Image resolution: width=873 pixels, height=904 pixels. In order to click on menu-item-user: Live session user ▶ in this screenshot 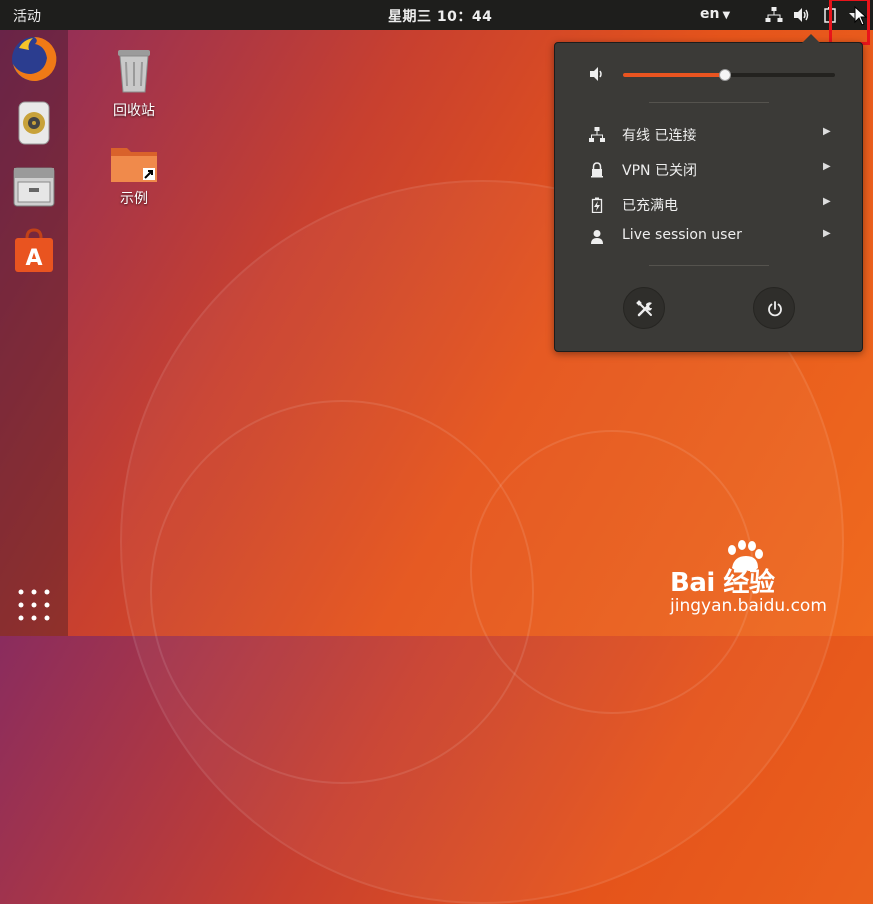, I will do `click(710, 237)`.